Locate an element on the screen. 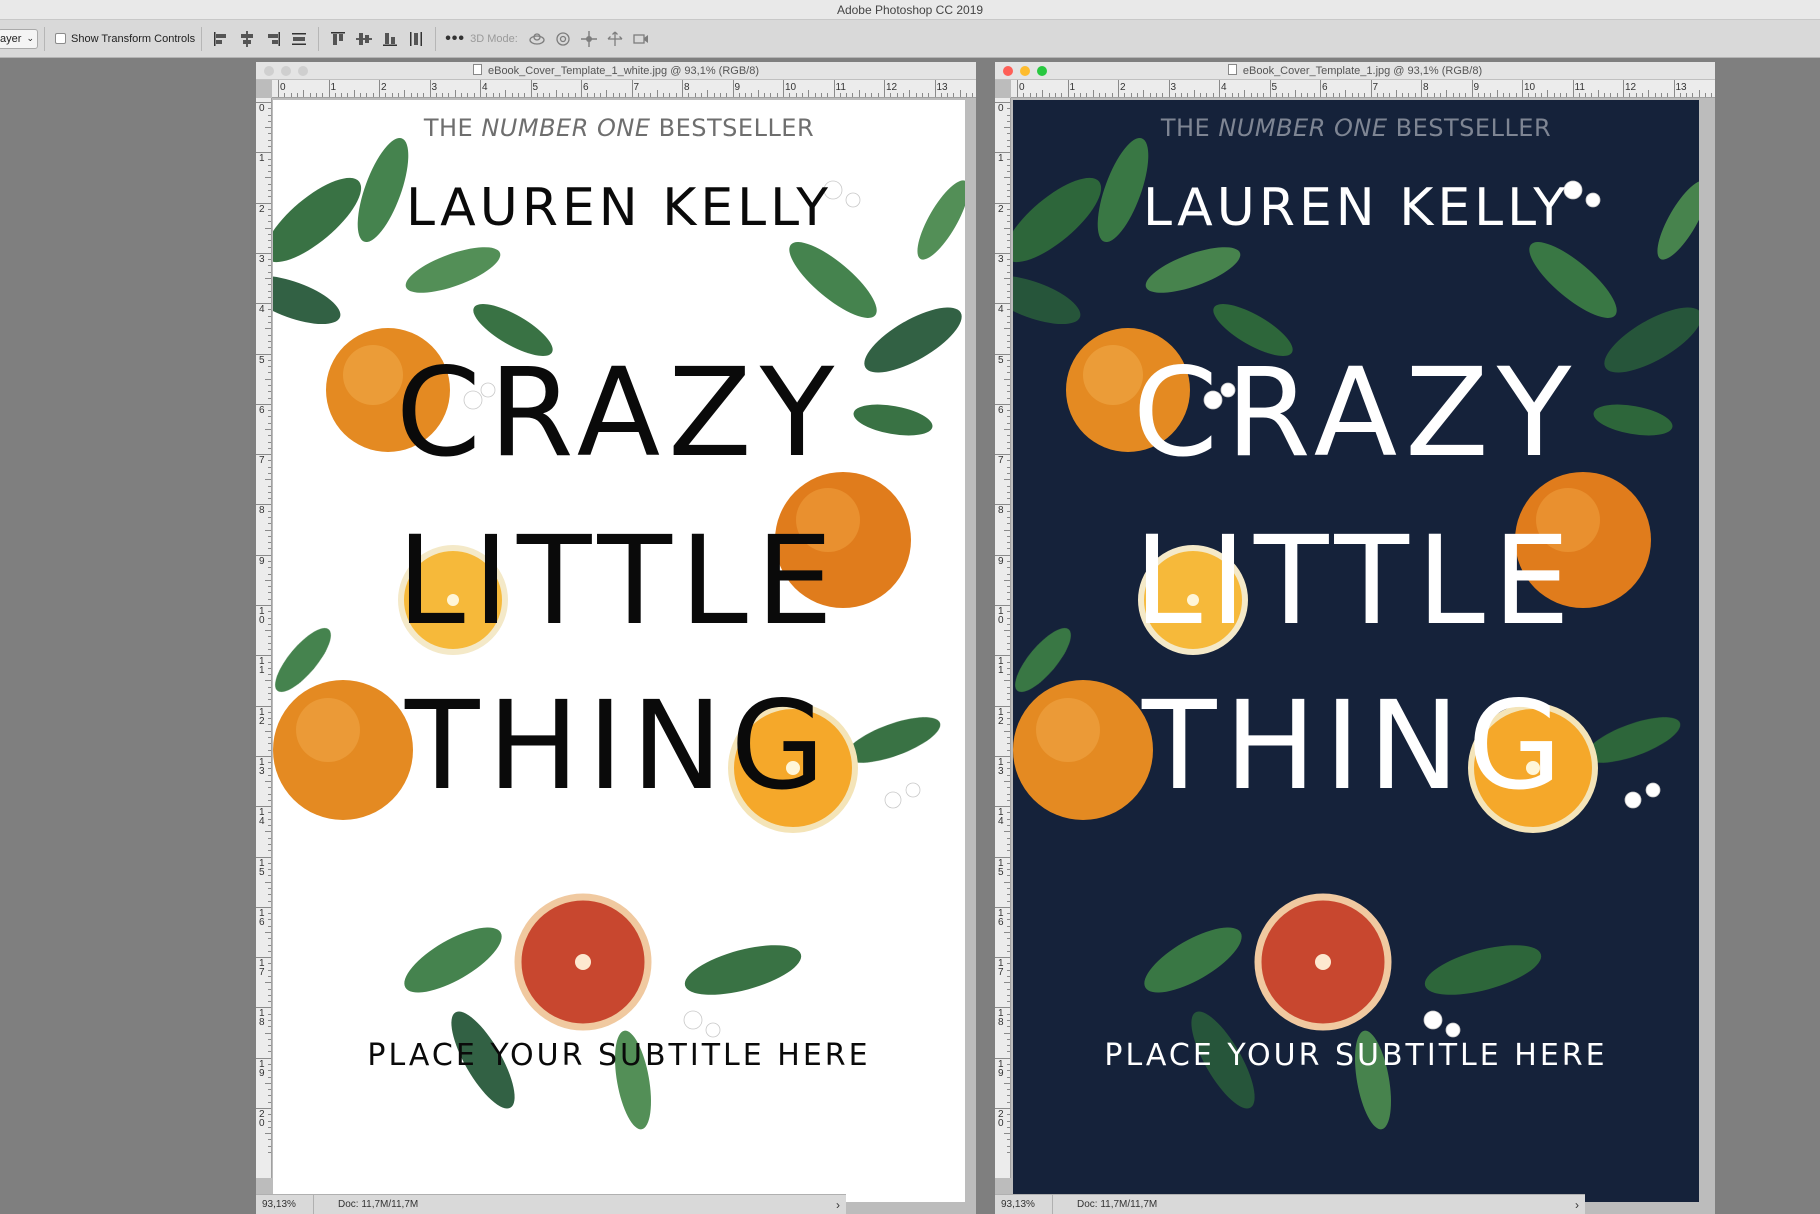  orbit-3d-icon is located at coordinates (537, 39).